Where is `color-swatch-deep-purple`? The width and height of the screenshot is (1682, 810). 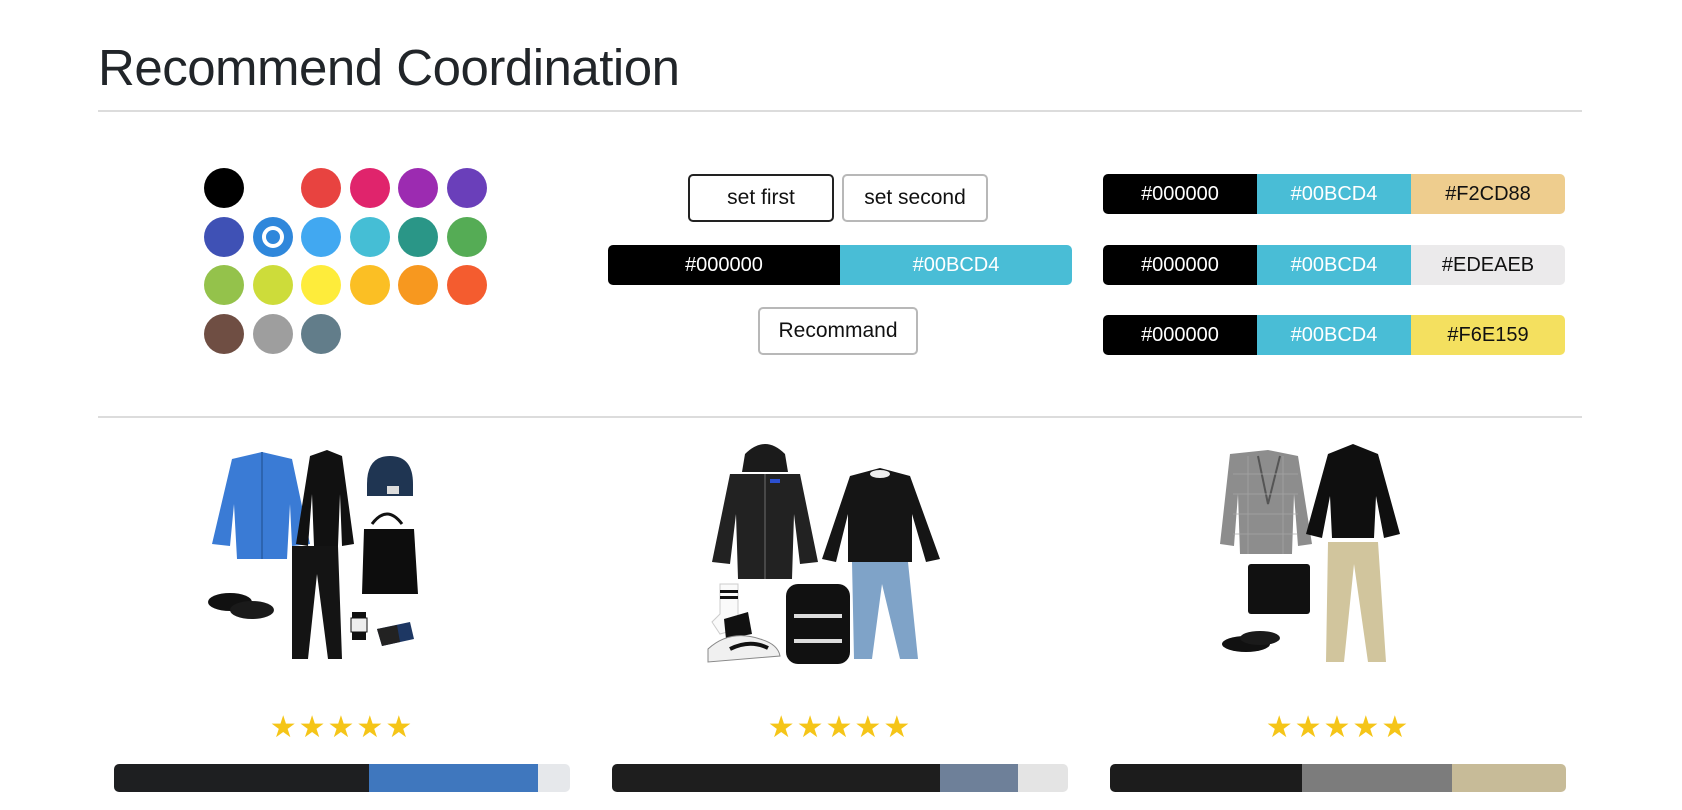
color-swatch-deep-purple is located at coordinates (466, 188).